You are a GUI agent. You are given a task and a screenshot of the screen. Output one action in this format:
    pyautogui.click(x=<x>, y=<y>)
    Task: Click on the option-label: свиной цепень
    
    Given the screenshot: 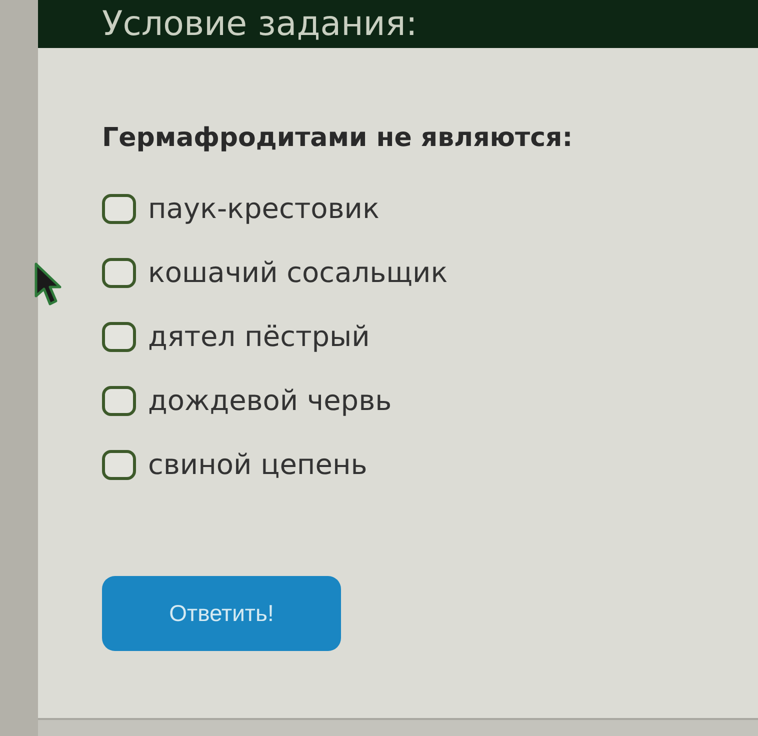 What is the action you would take?
    pyautogui.click(x=258, y=465)
    